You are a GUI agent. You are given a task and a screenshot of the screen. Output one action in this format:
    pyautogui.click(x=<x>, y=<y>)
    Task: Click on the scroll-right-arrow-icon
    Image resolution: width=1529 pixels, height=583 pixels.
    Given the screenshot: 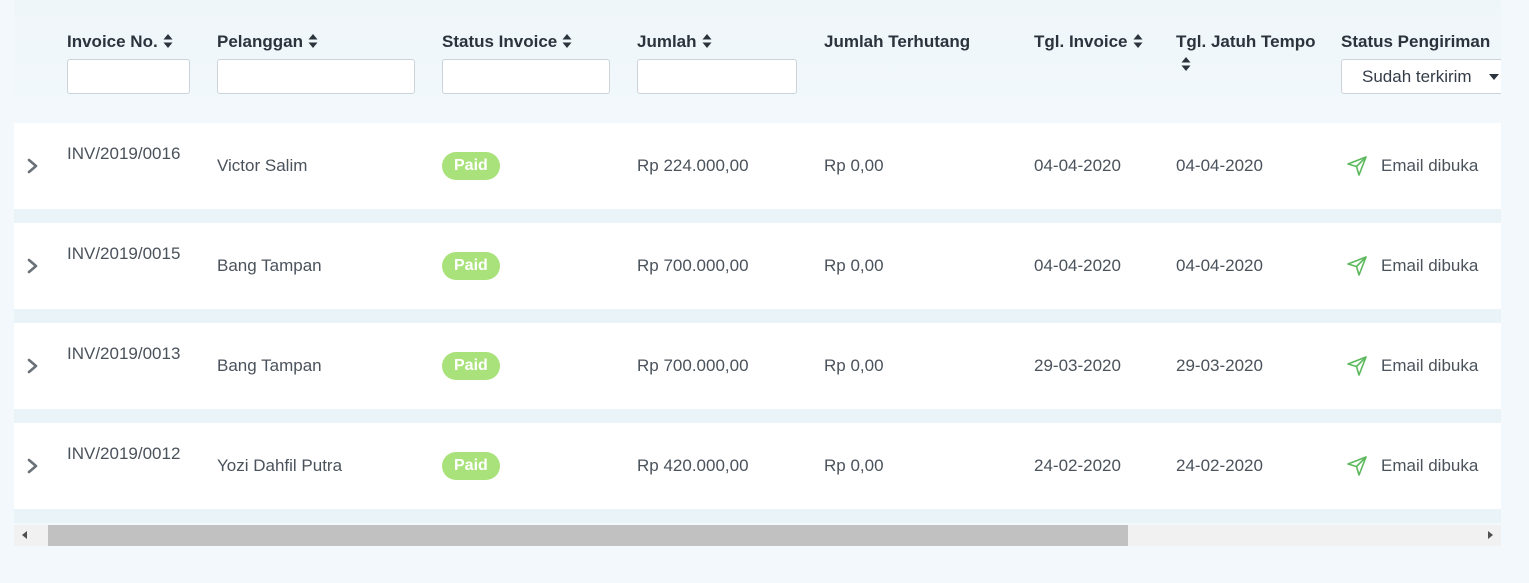 What is the action you would take?
    pyautogui.click(x=1491, y=535)
    